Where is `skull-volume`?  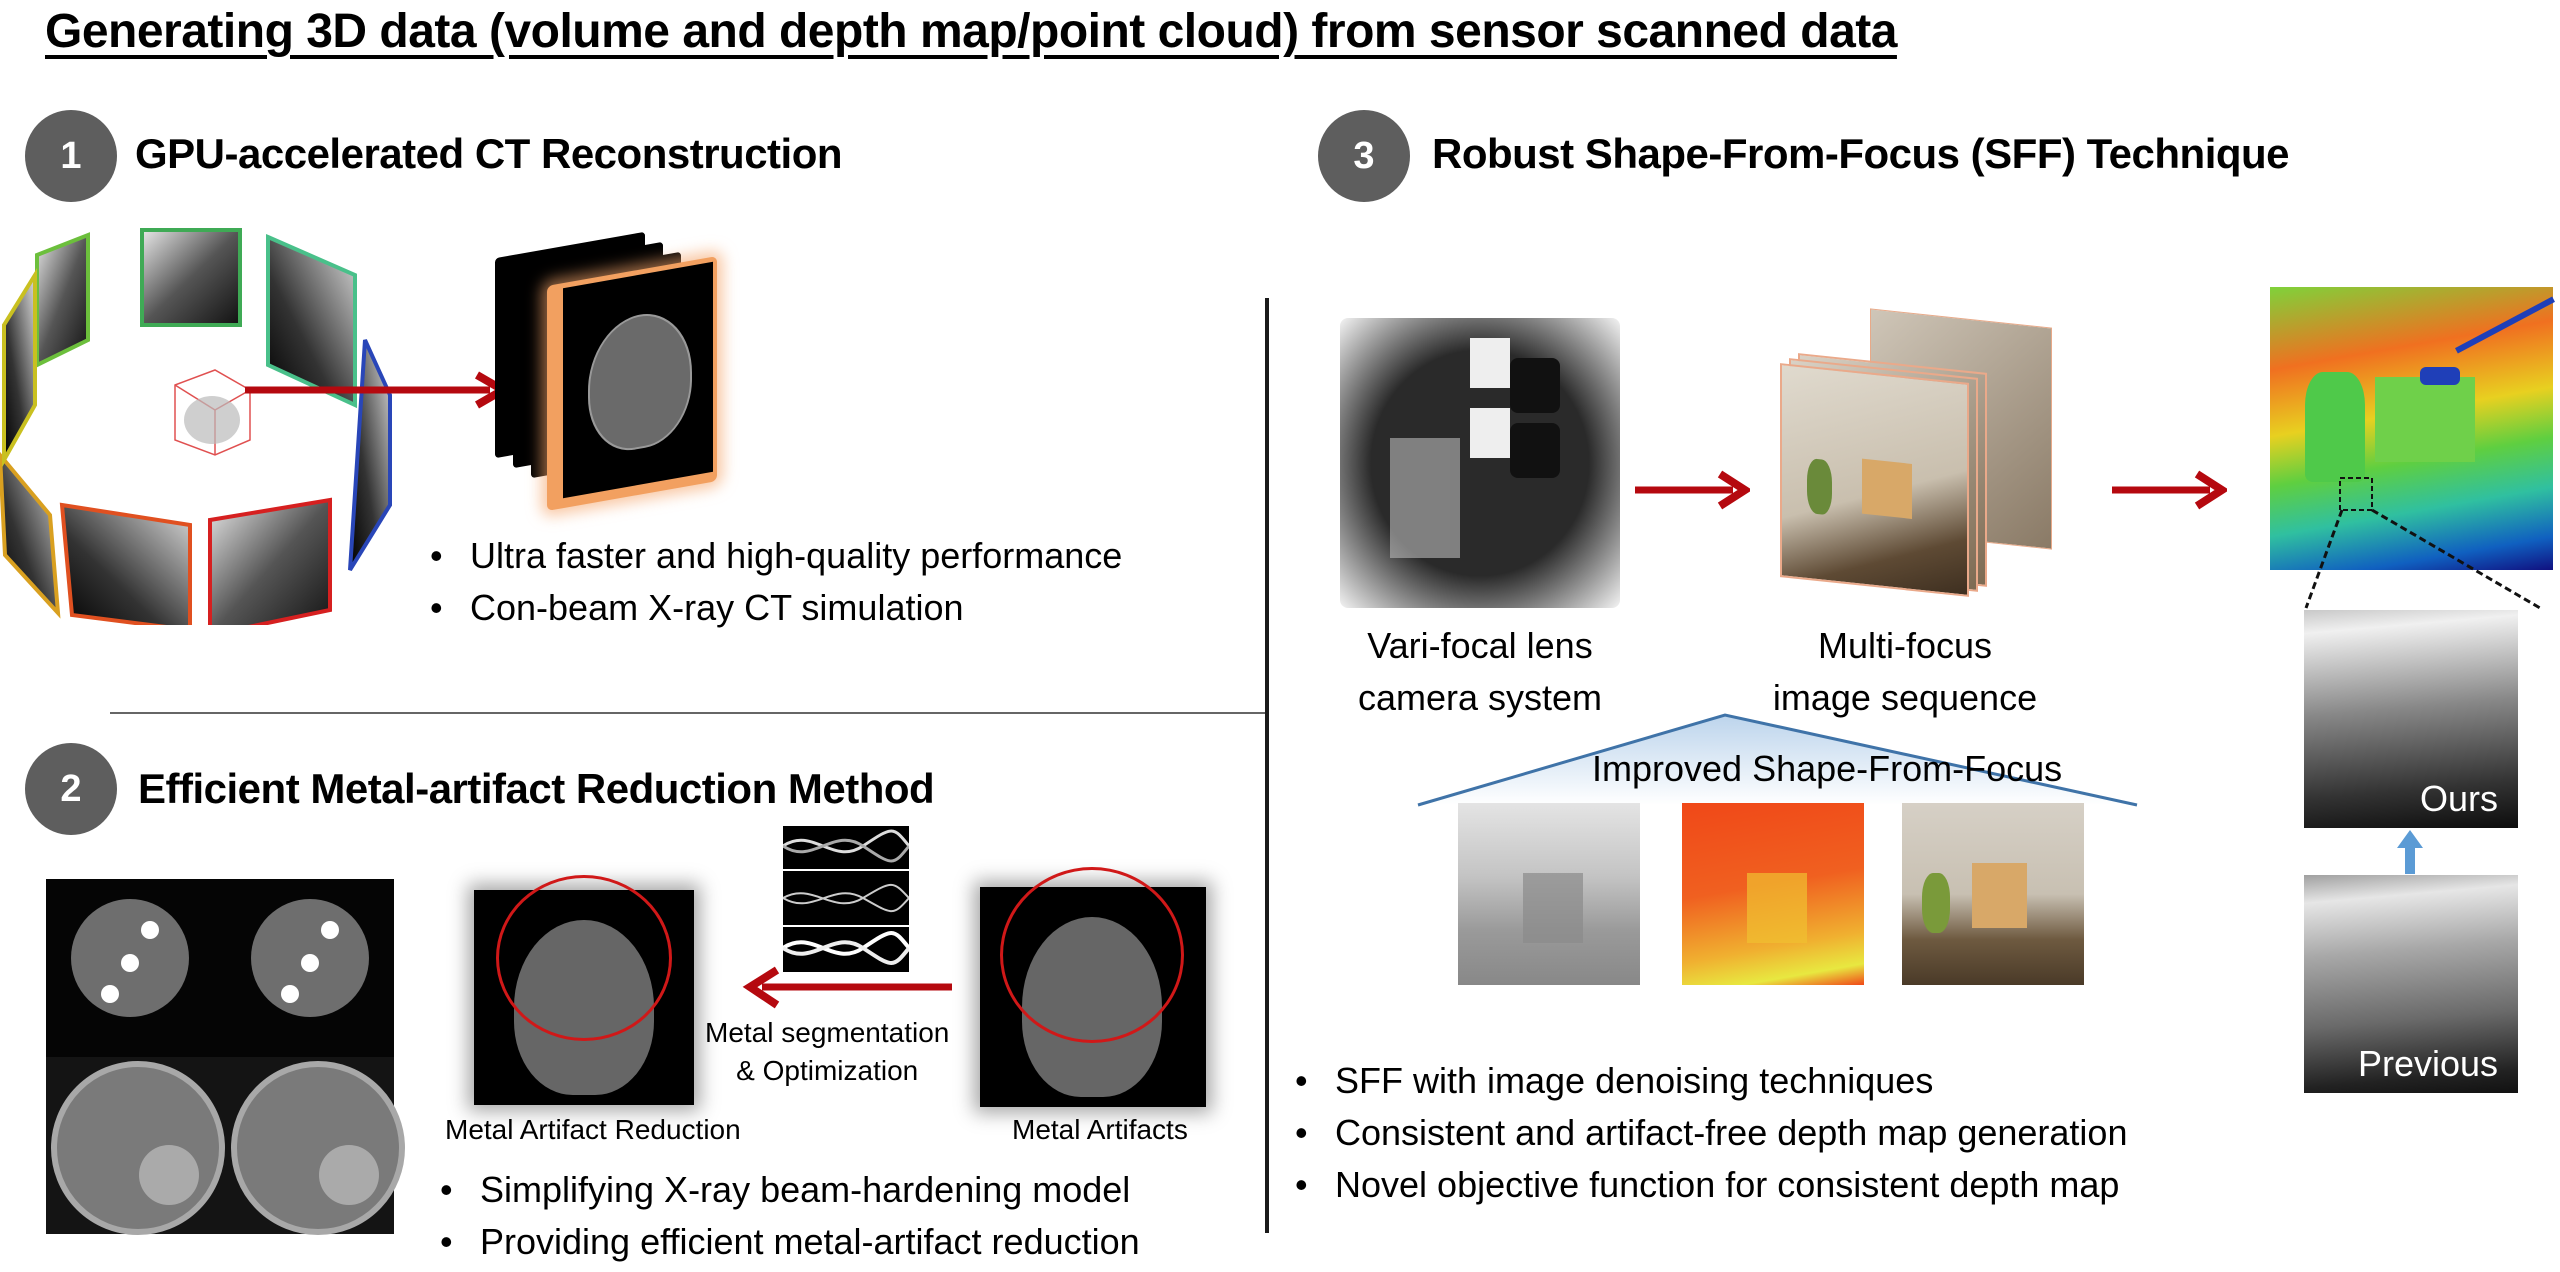
skull-volume is located at coordinates (212, 420).